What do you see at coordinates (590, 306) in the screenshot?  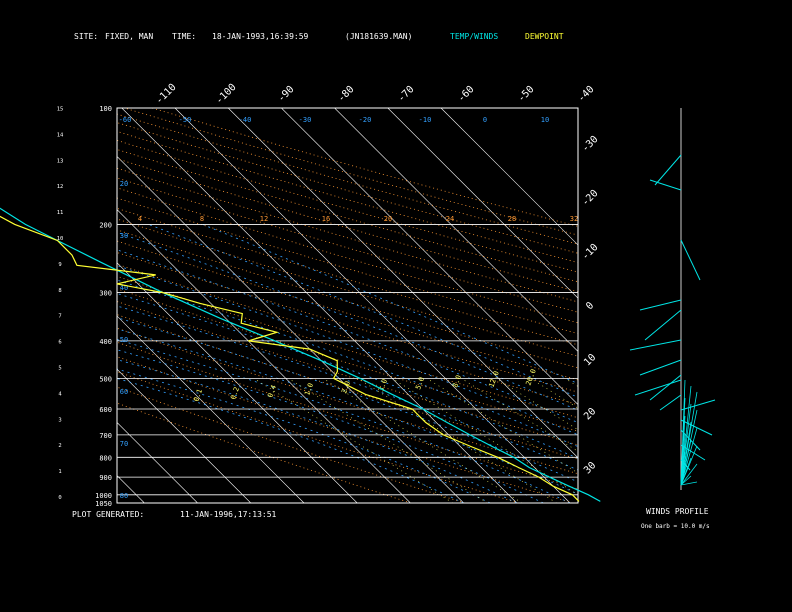 I see `right-temp-tick-label: 0` at bounding box center [590, 306].